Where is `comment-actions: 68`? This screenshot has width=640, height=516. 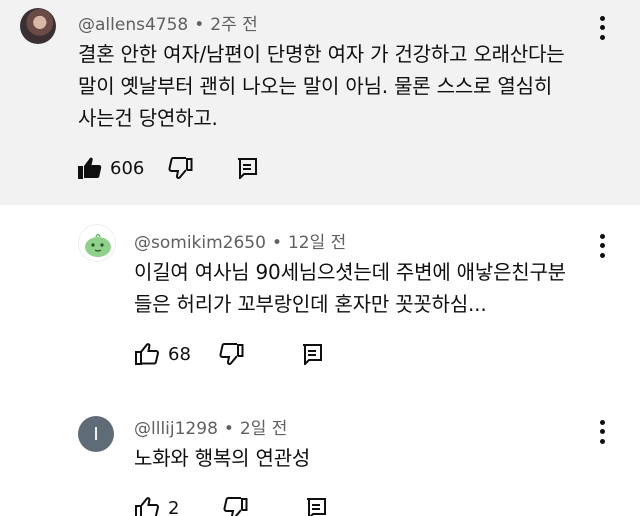
comment-actions: 68 is located at coordinates (228, 354).